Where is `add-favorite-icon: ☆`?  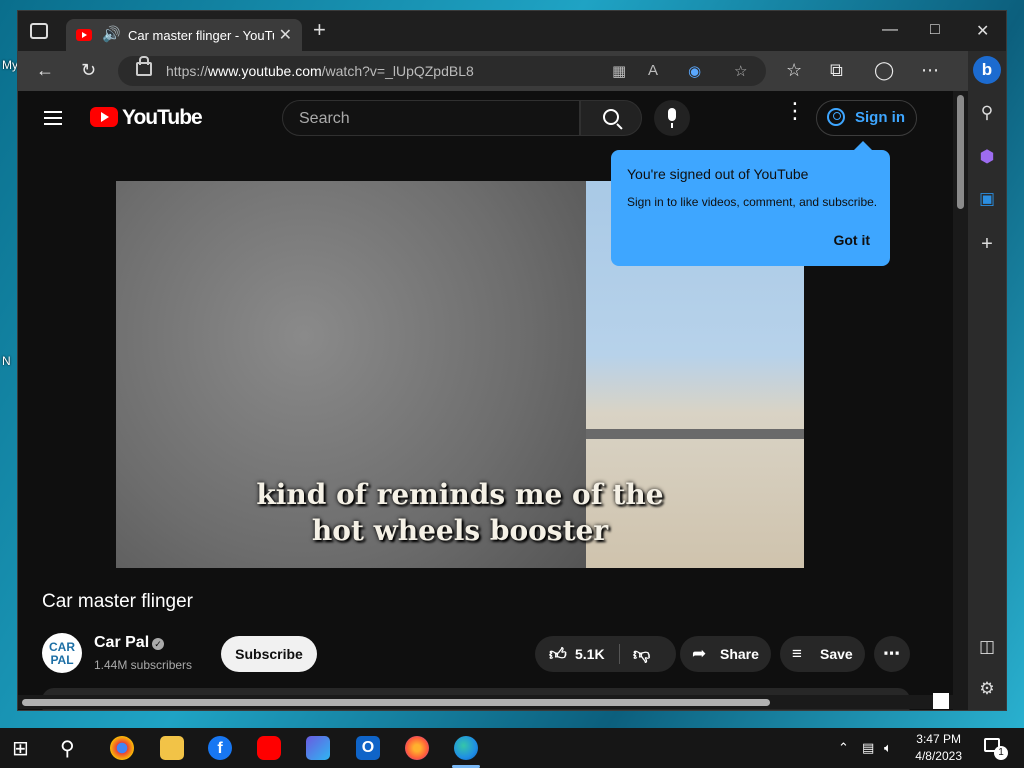 add-favorite-icon: ☆ is located at coordinates (740, 71).